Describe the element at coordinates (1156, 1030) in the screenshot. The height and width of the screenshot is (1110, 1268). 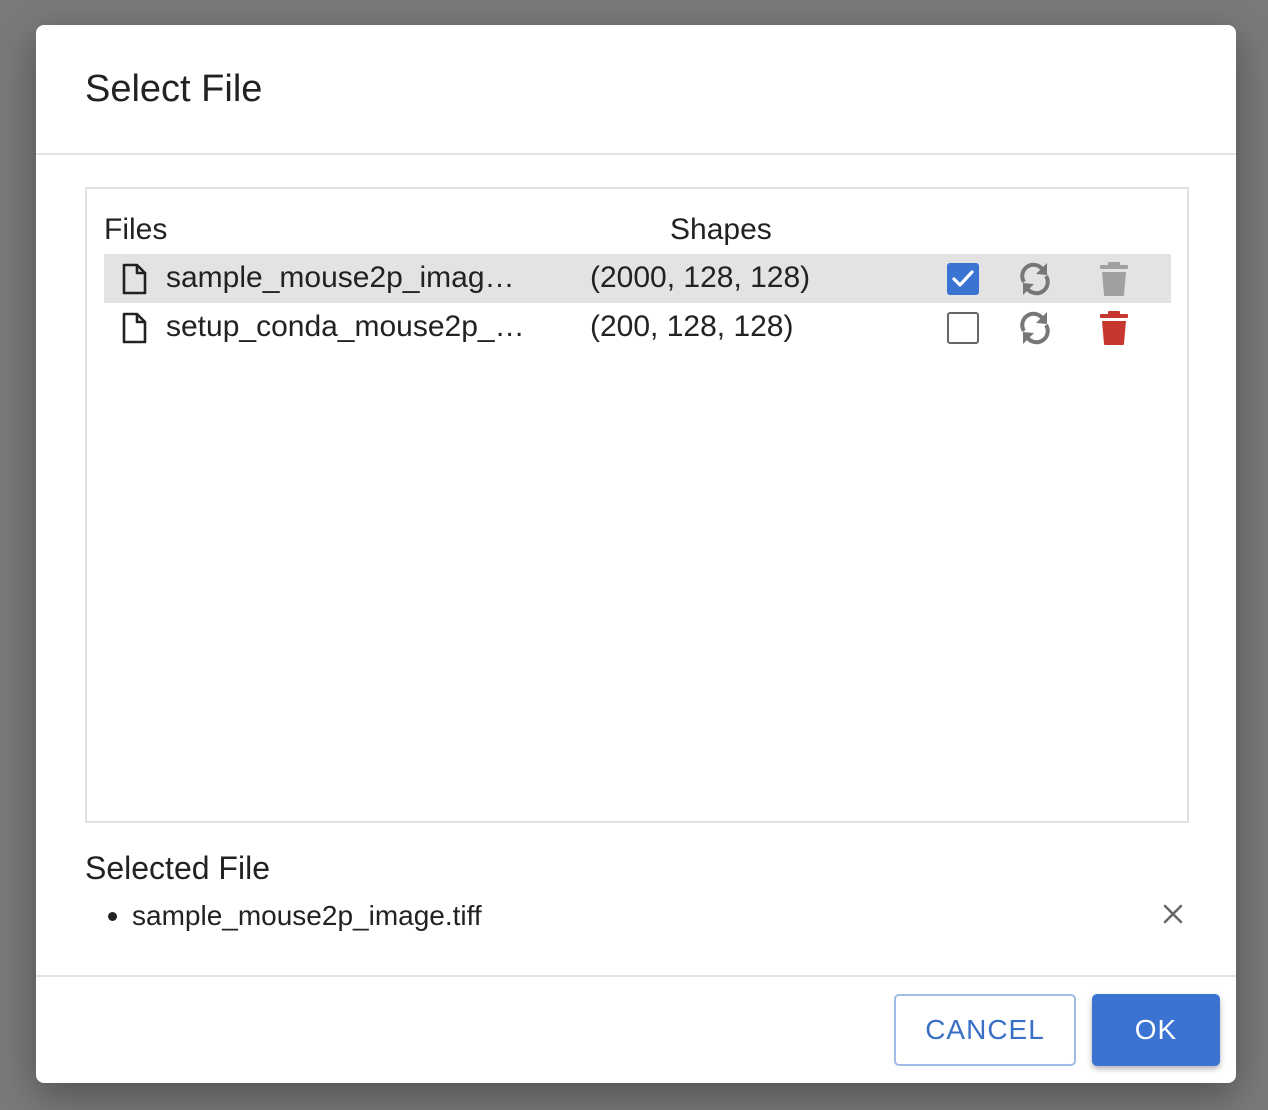
I see `ok-button: OK` at that location.